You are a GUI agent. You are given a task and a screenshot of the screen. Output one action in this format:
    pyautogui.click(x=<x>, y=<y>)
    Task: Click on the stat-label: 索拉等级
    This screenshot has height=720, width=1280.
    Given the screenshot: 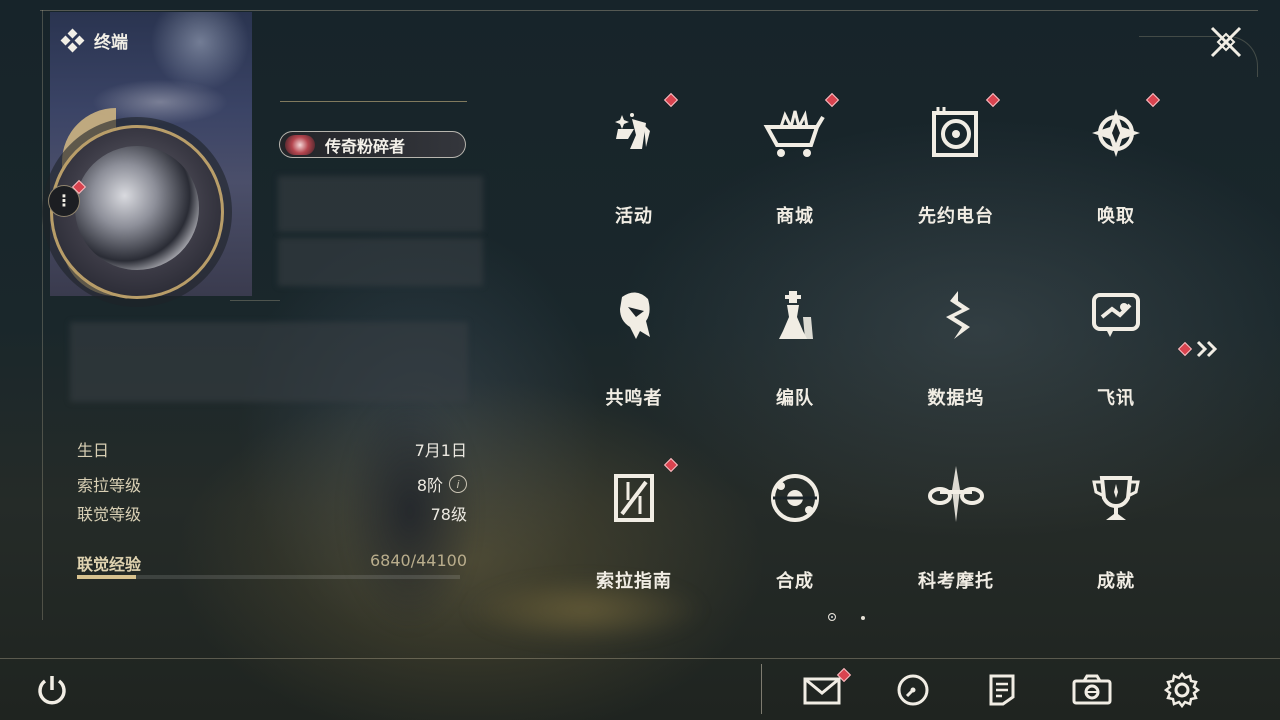 What is the action you would take?
    pyautogui.click(x=109, y=485)
    